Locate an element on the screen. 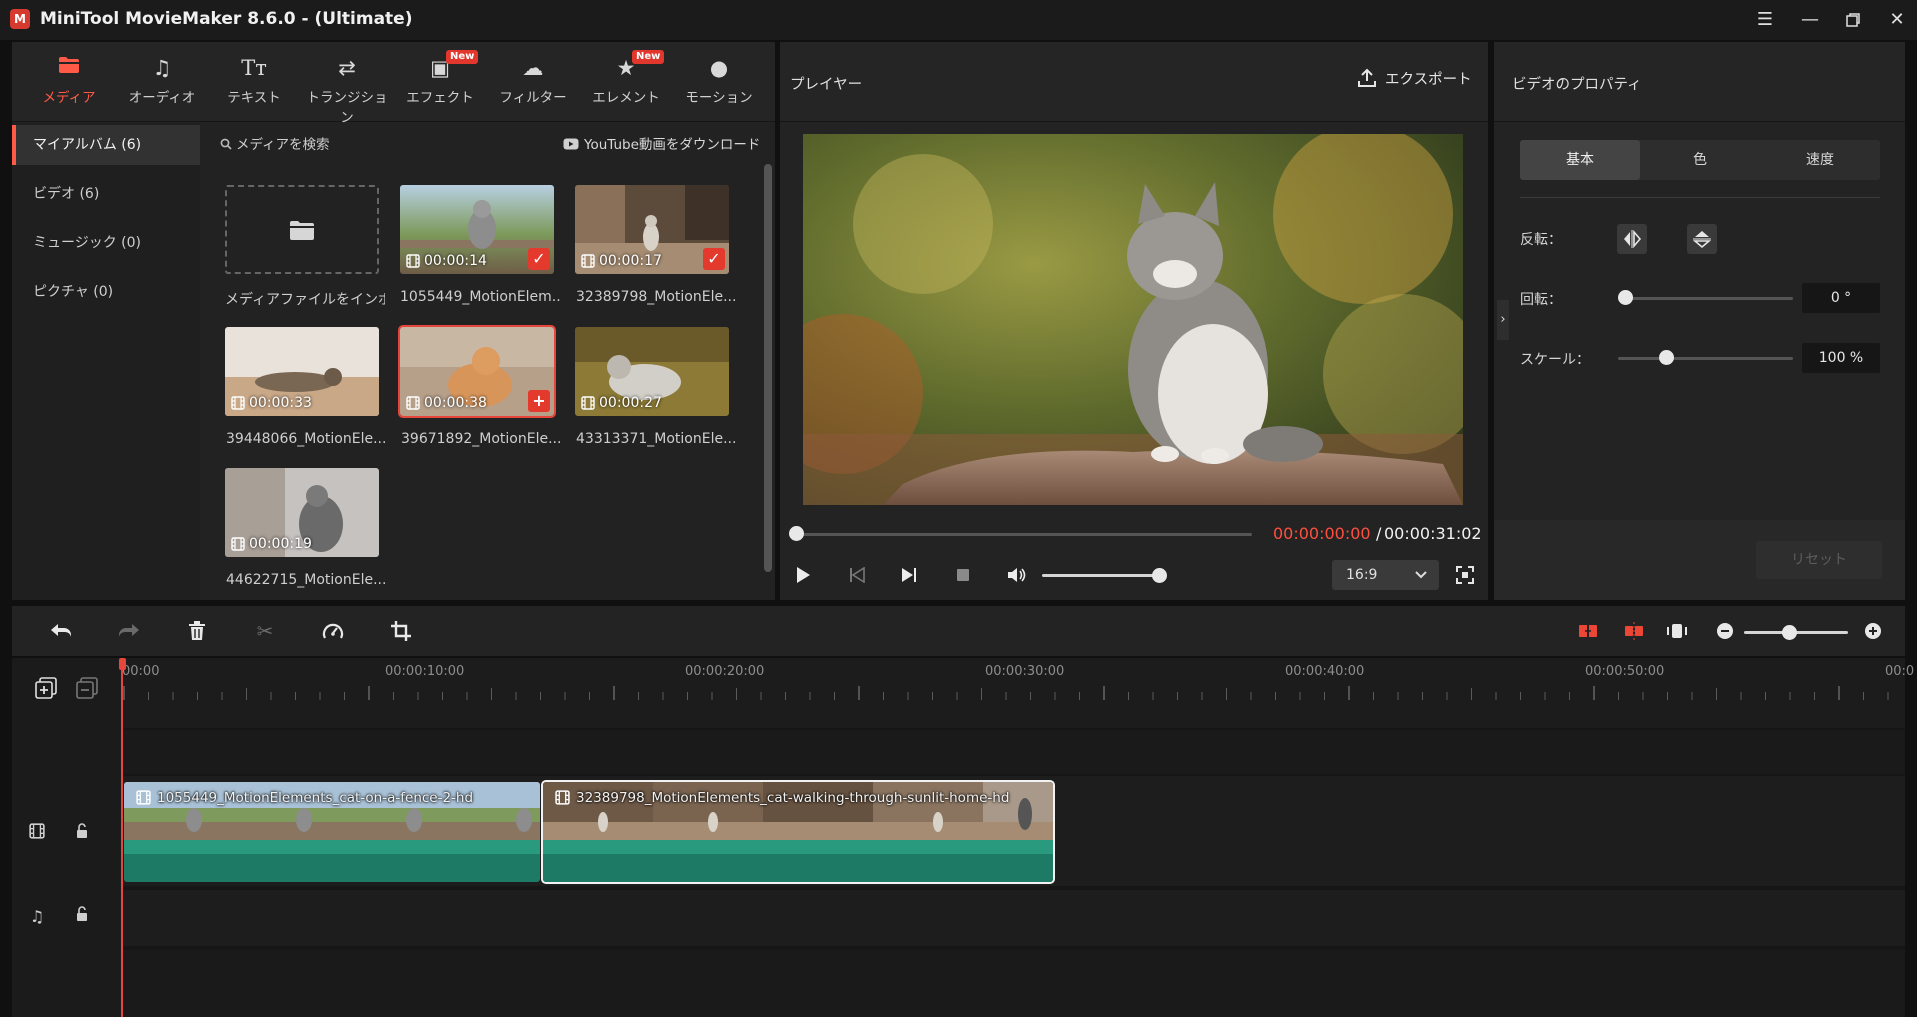 This screenshot has width=1917, height=1017. current-time: 00:00:00:00 is located at coordinates (1322, 533).